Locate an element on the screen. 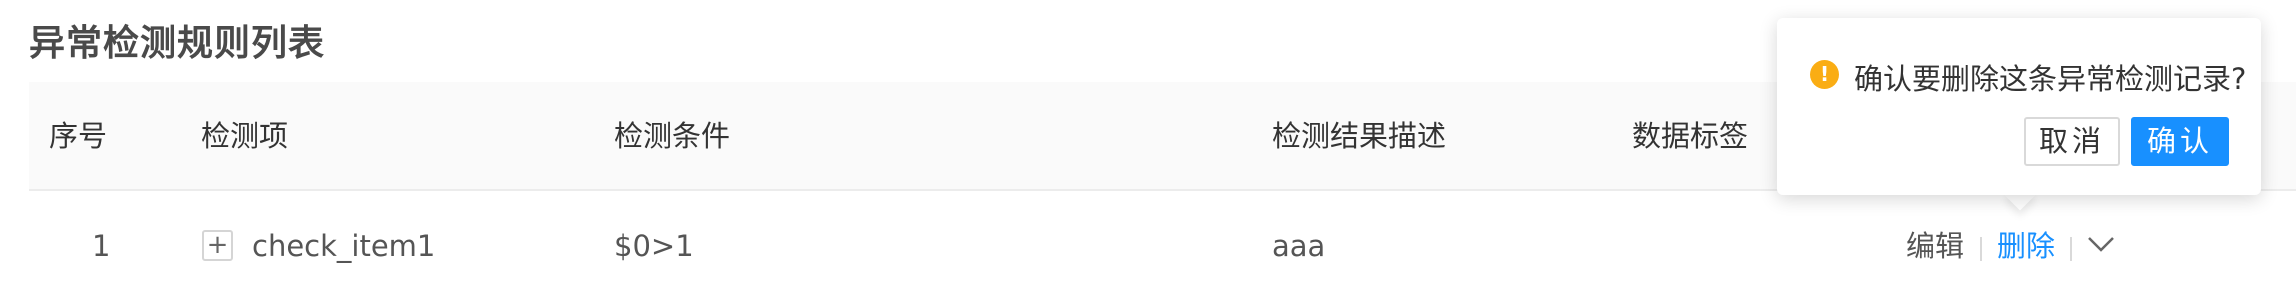 The image size is (2296, 286). row-condition: $0>1 is located at coordinates (654, 246).